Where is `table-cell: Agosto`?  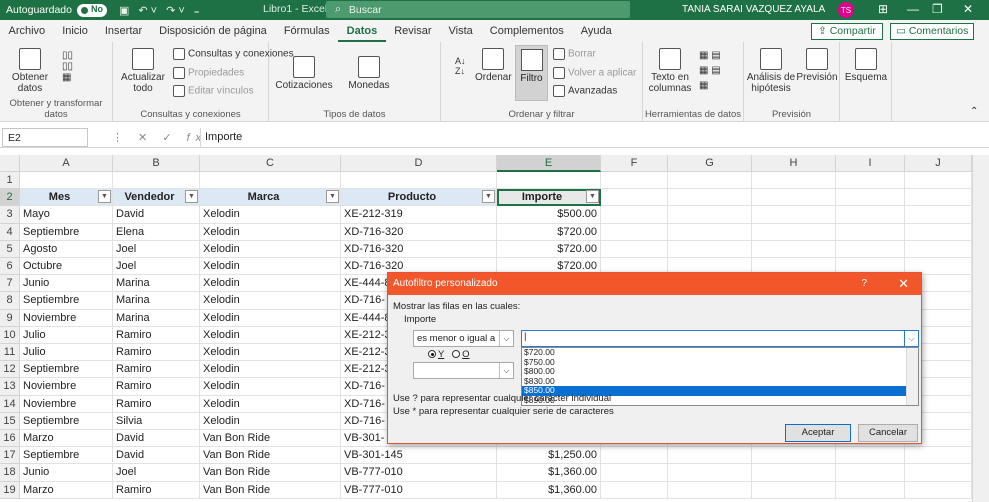
table-cell: Agosto is located at coordinates (66, 249).